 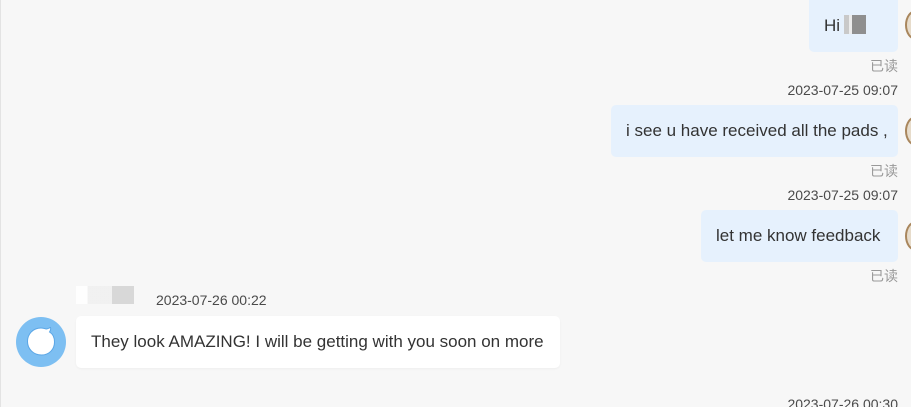 I want to click on contact-avatar, so click(x=41, y=342).